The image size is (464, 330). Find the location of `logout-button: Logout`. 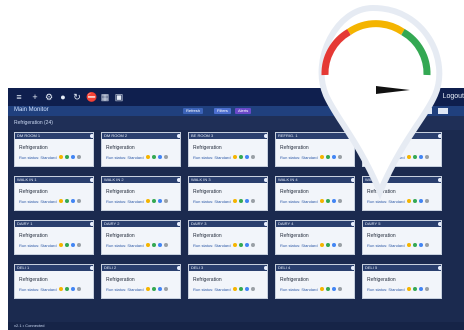

logout-button: Logout is located at coordinates (453, 96).